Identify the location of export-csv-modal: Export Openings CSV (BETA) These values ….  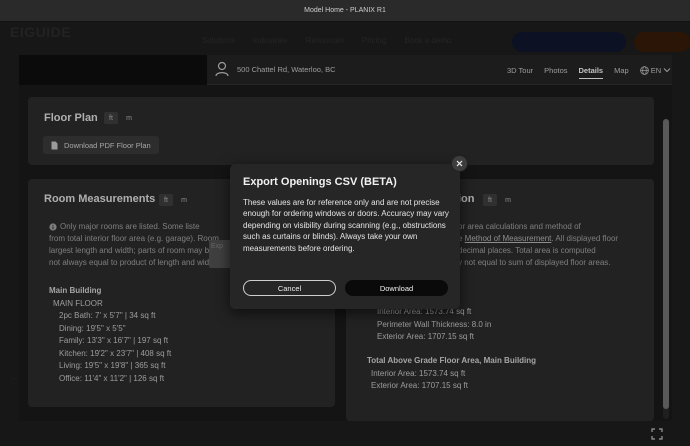
(345, 236).